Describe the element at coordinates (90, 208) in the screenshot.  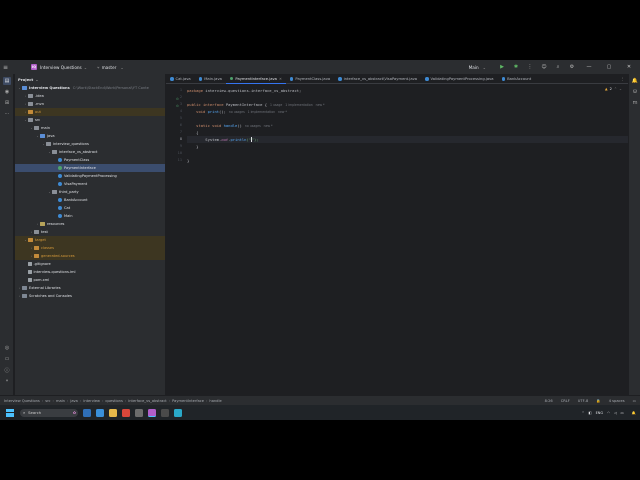
I see `tree-item: Cat` at that location.